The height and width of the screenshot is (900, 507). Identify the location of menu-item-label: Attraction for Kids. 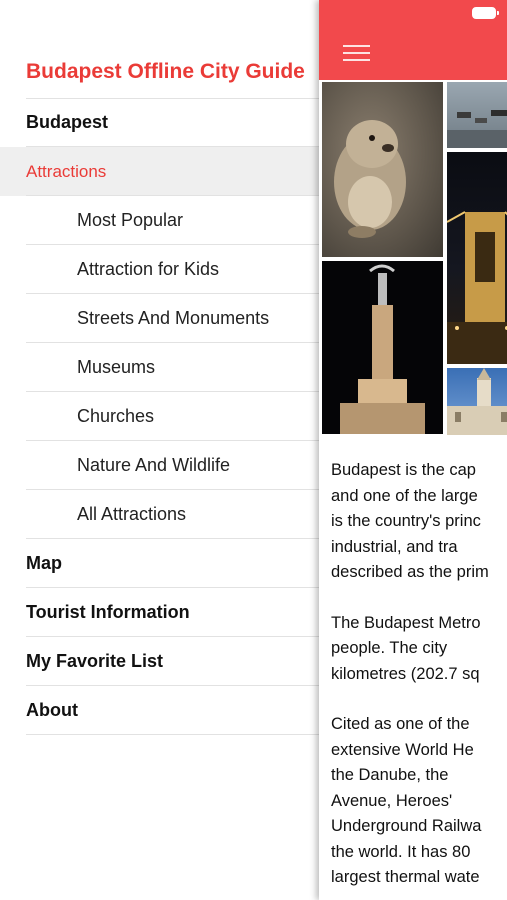
(148, 269).